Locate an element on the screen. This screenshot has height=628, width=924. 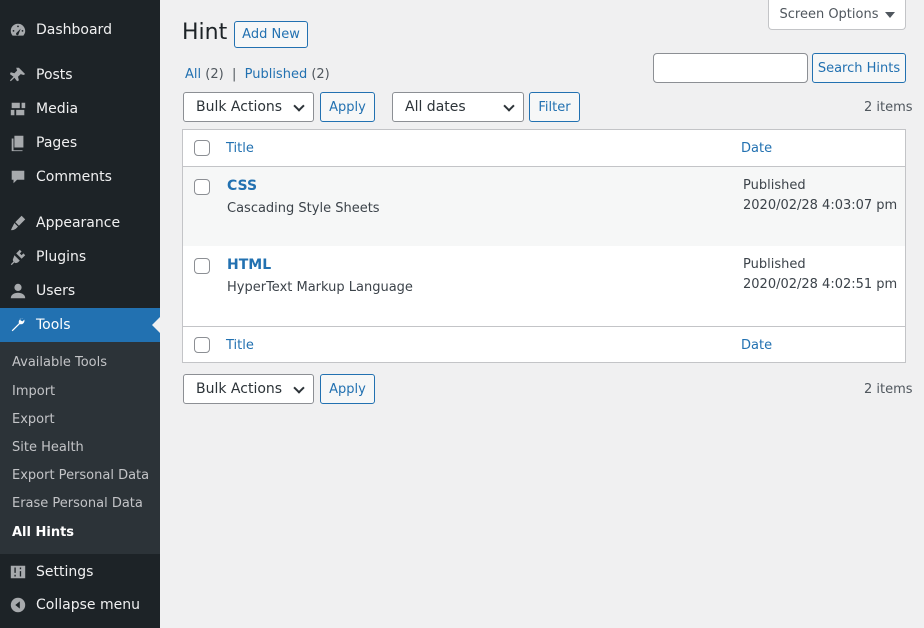
submenu-erase-personal-data: Erase Personal Data is located at coordinates (77, 503).